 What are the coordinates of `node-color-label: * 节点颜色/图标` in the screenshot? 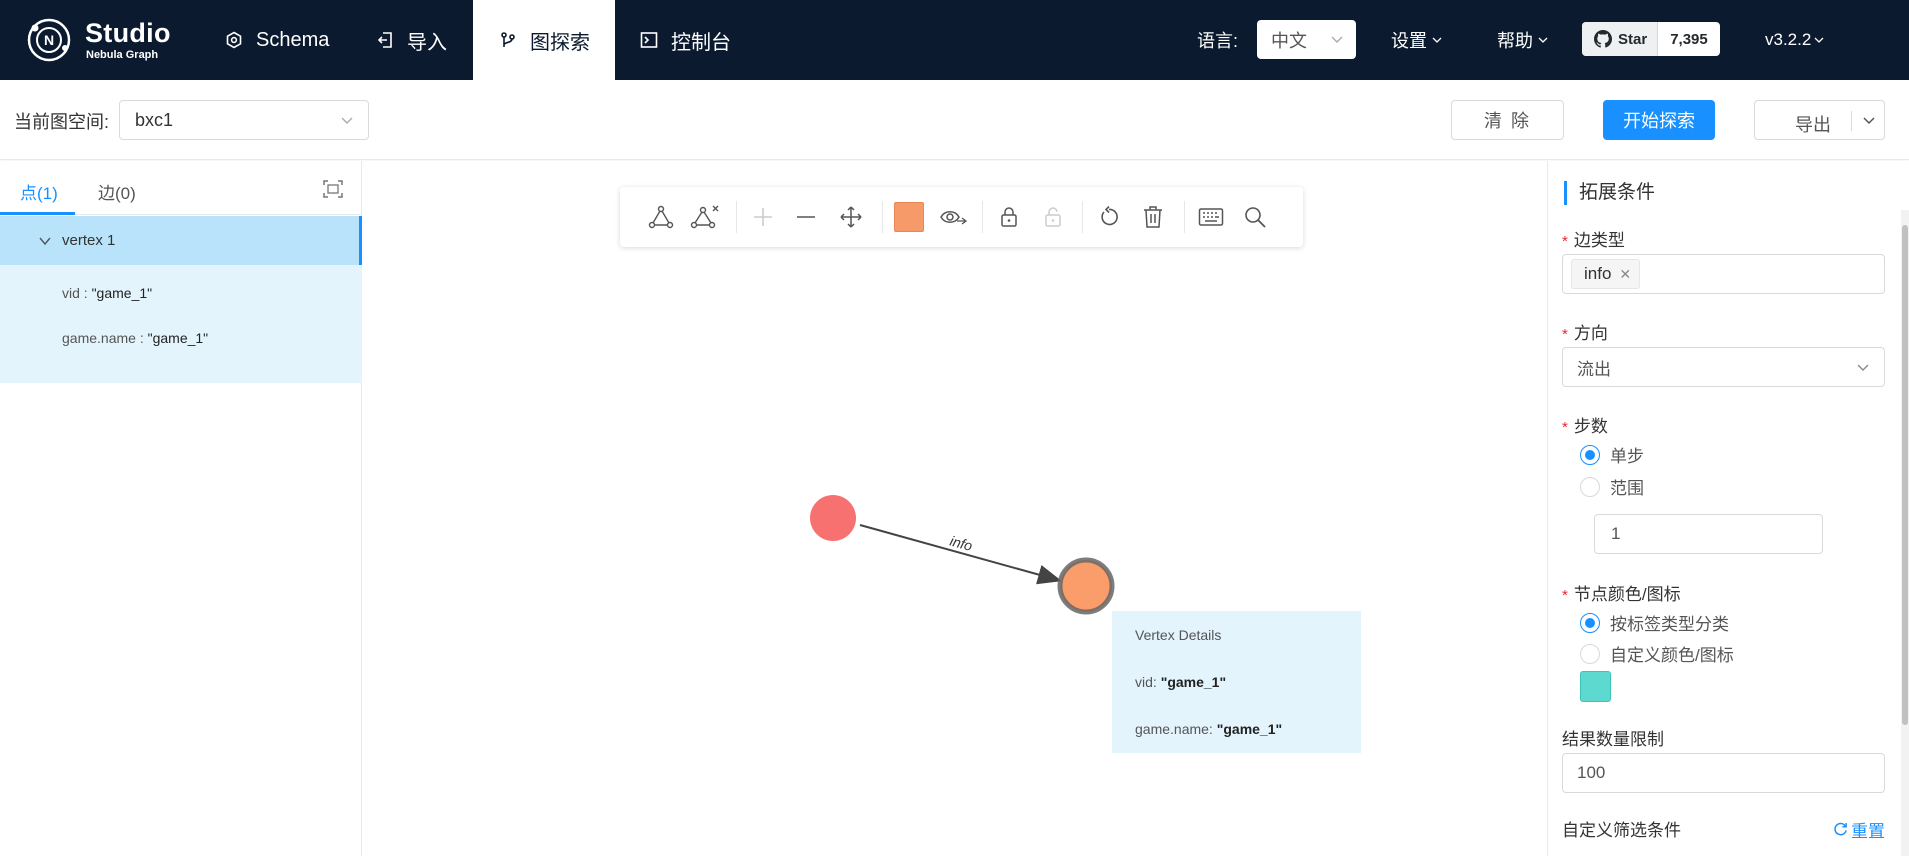 It's located at (1621, 594).